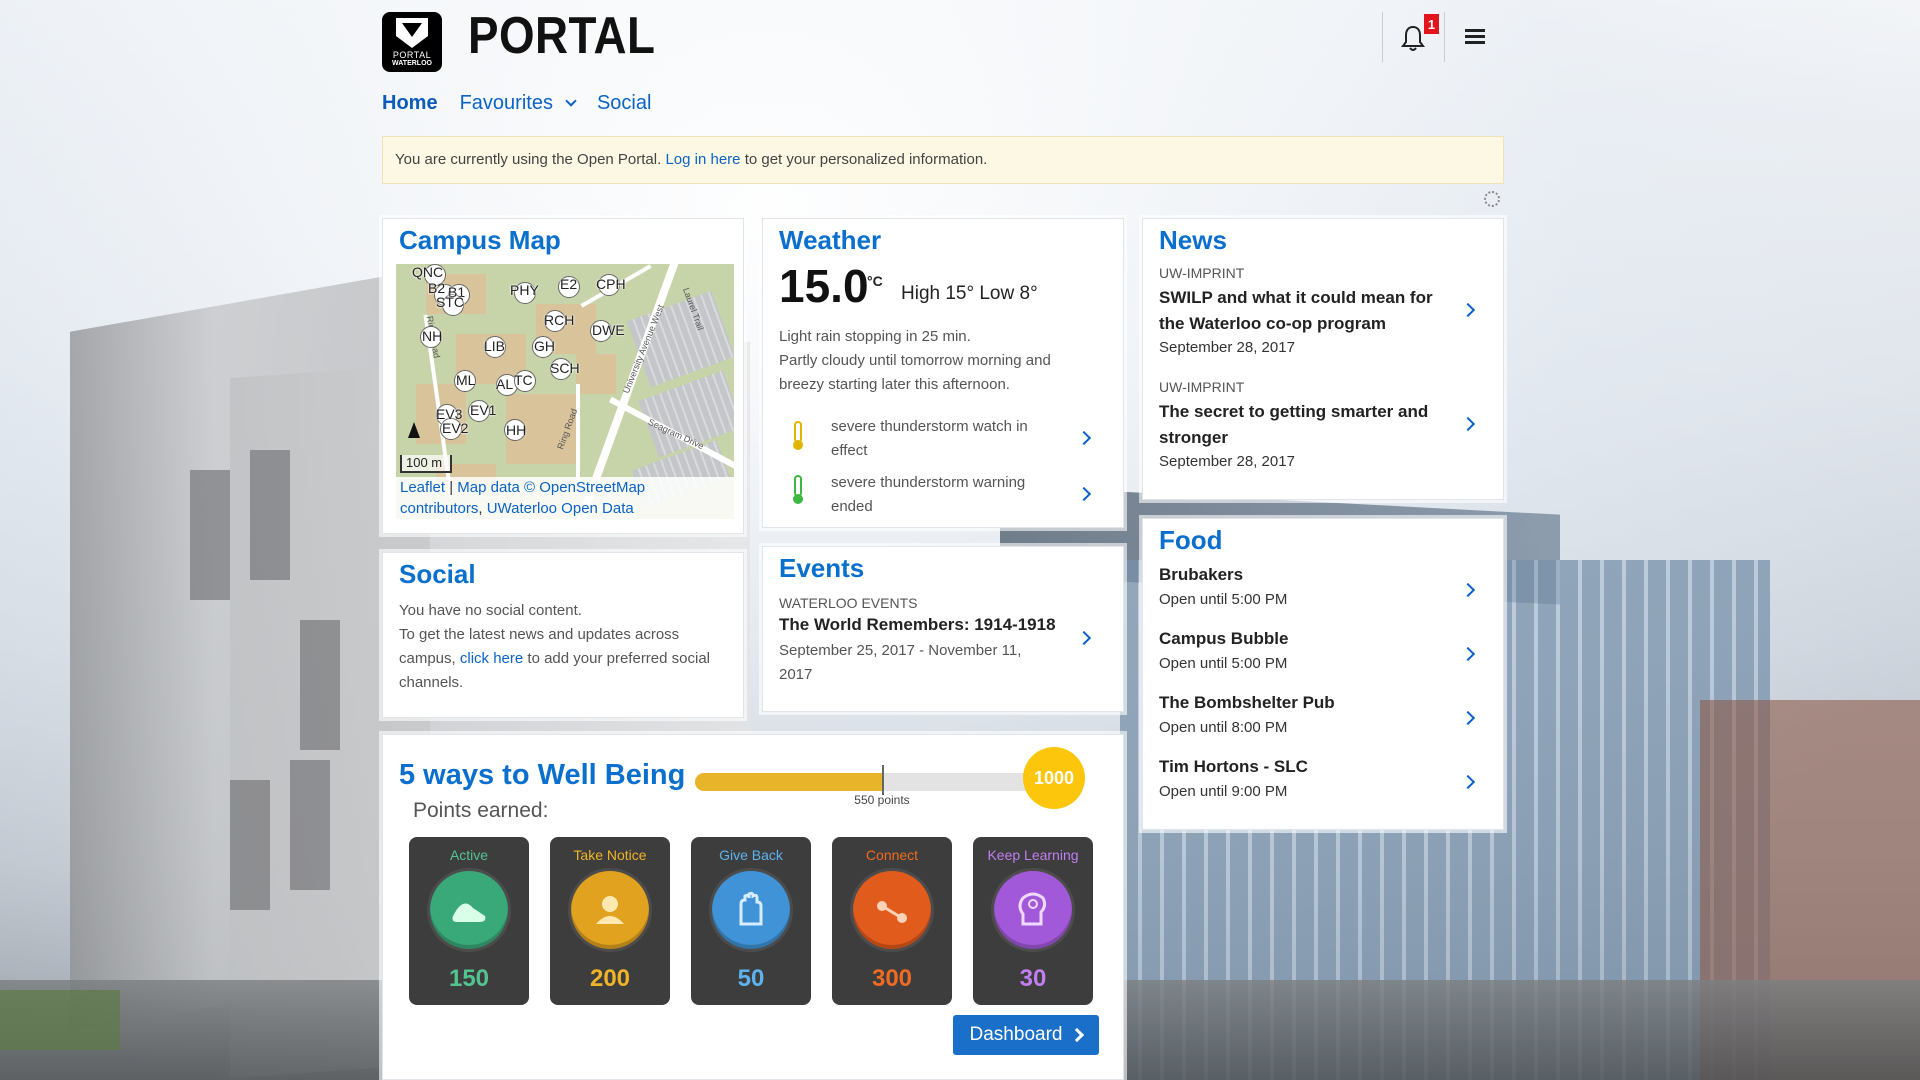 This screenshot has width=1920, height=1080. I want to click on weather-alert: severe thunderstorm watch in effect, so click(944, 434).